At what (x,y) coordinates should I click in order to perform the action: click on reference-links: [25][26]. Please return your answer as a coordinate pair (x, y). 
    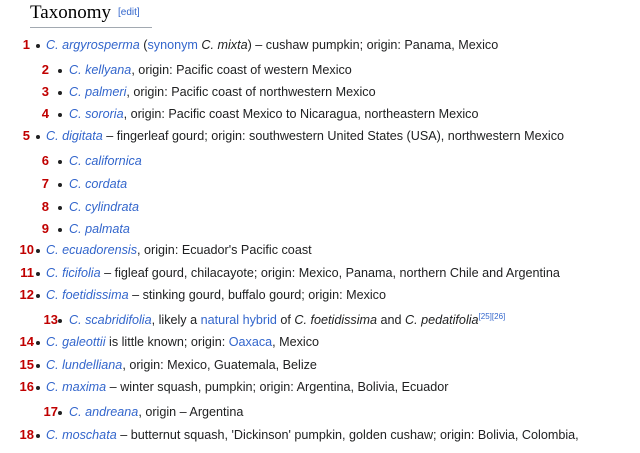
    Looking at the image, I should click on (492, 316).